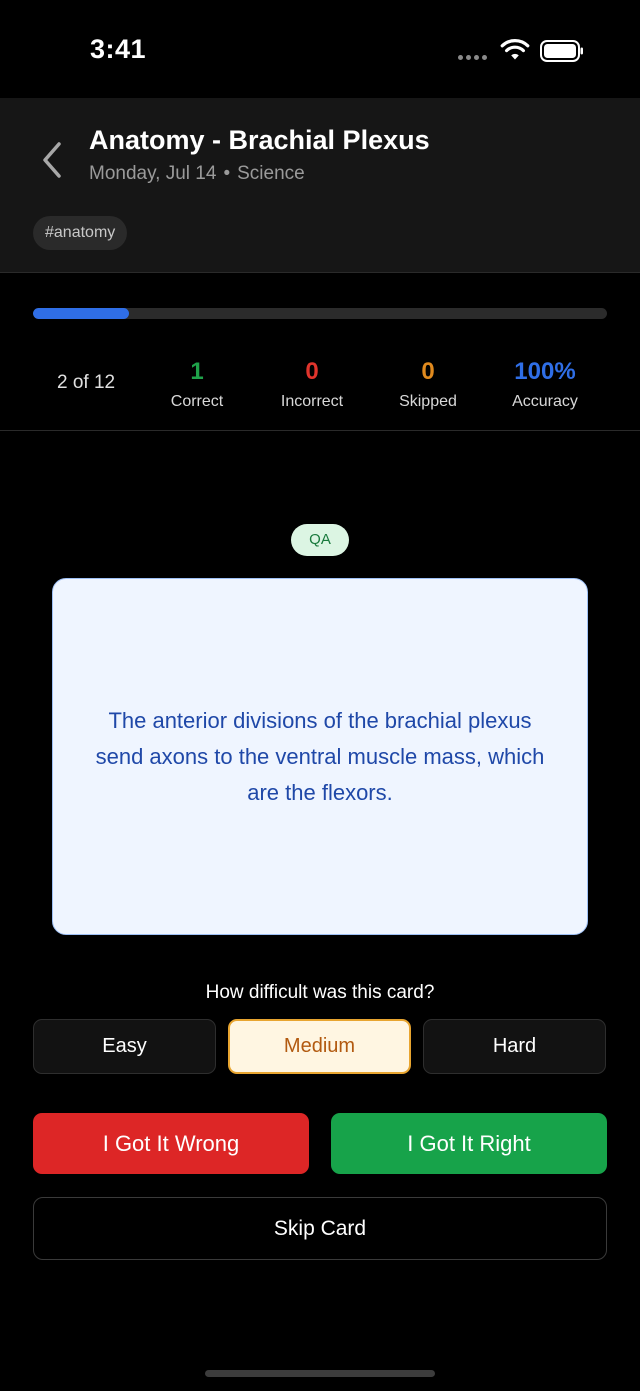 This screenshot has height=1391, width=640. What do you see at coordinates (319, 1046) in the screenshot?
I see `difficulty-medium-button: Medium` at bounding box center [319, 1046].